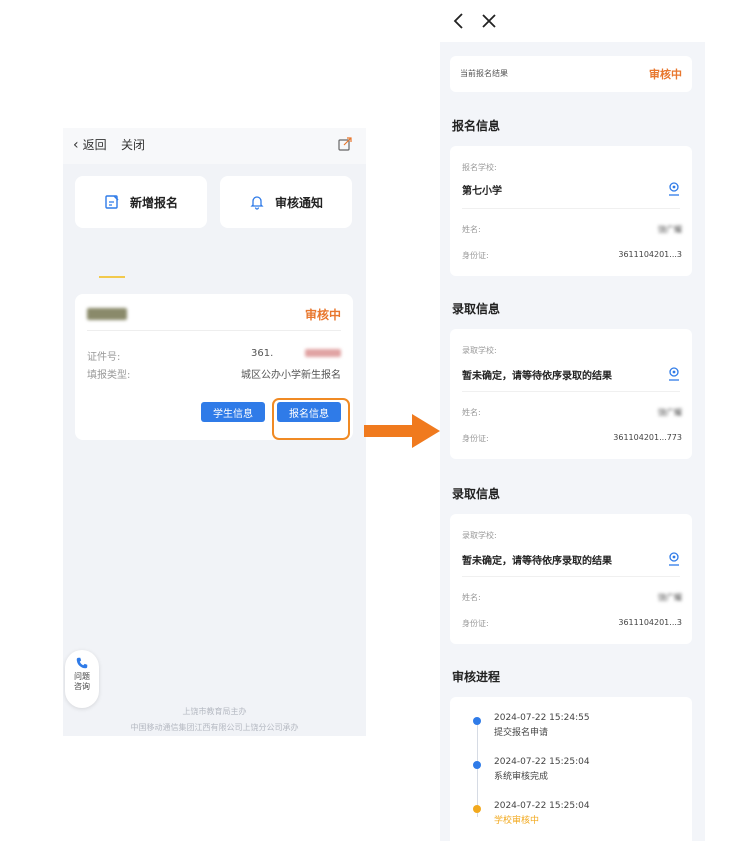 The height and width of the screenshot is (841, 755). I want to click on footer-line-2: 中国移动通信集团江西有限公司上饶分公司承办, so click(214, 727).